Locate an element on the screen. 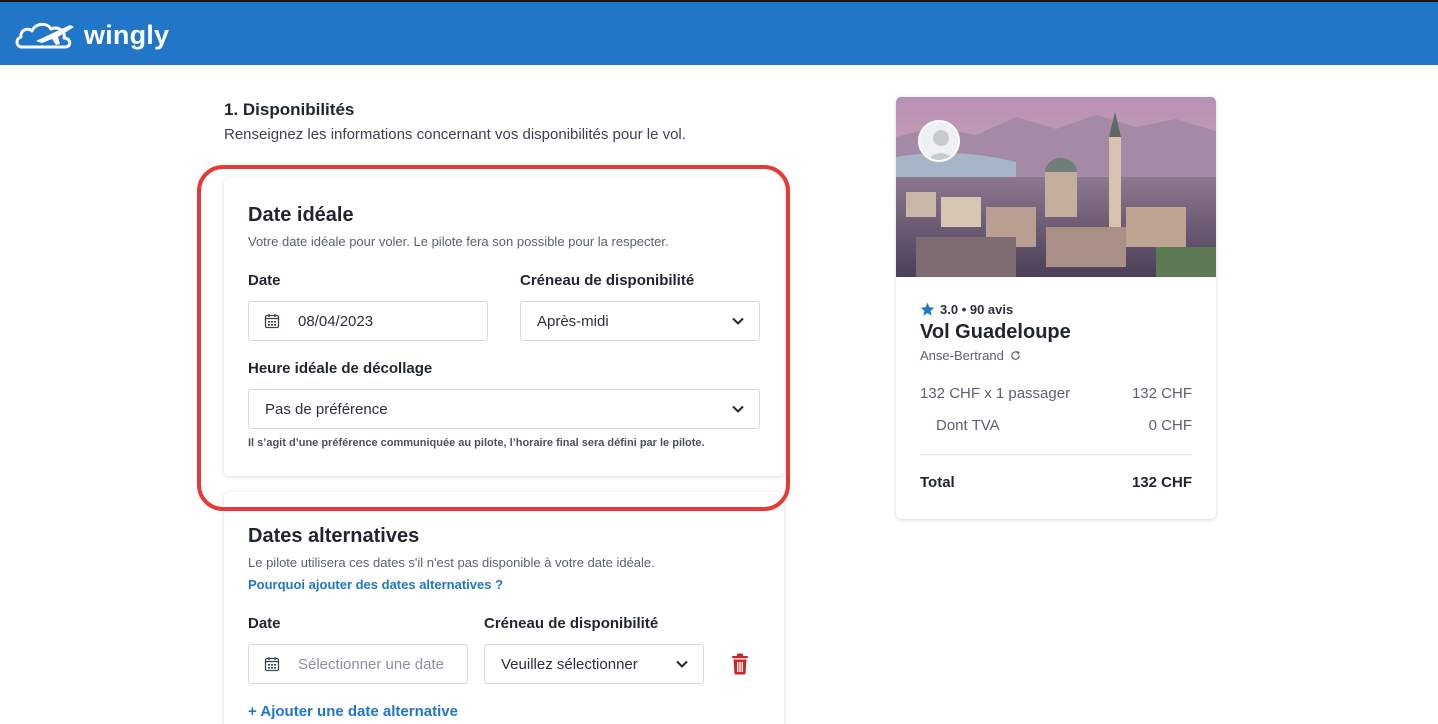 This screenshot has height=724, width=1438. takeoff-time-label: Heure idéale de décollage is located at coordinates (340, 368).